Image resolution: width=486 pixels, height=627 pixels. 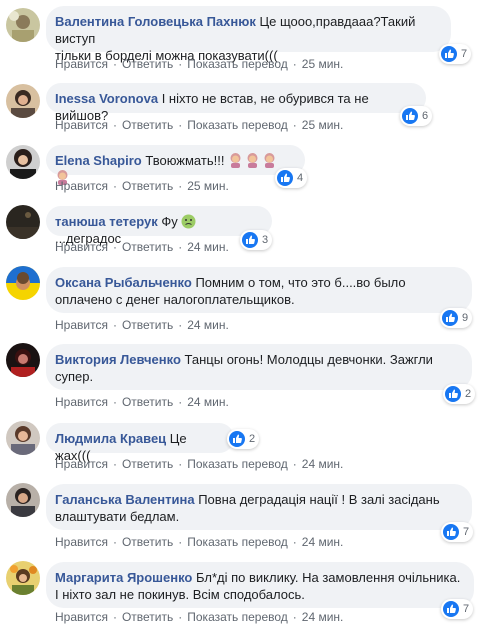 I want to click on reaction-count: 3, so click(x=256, y=240).